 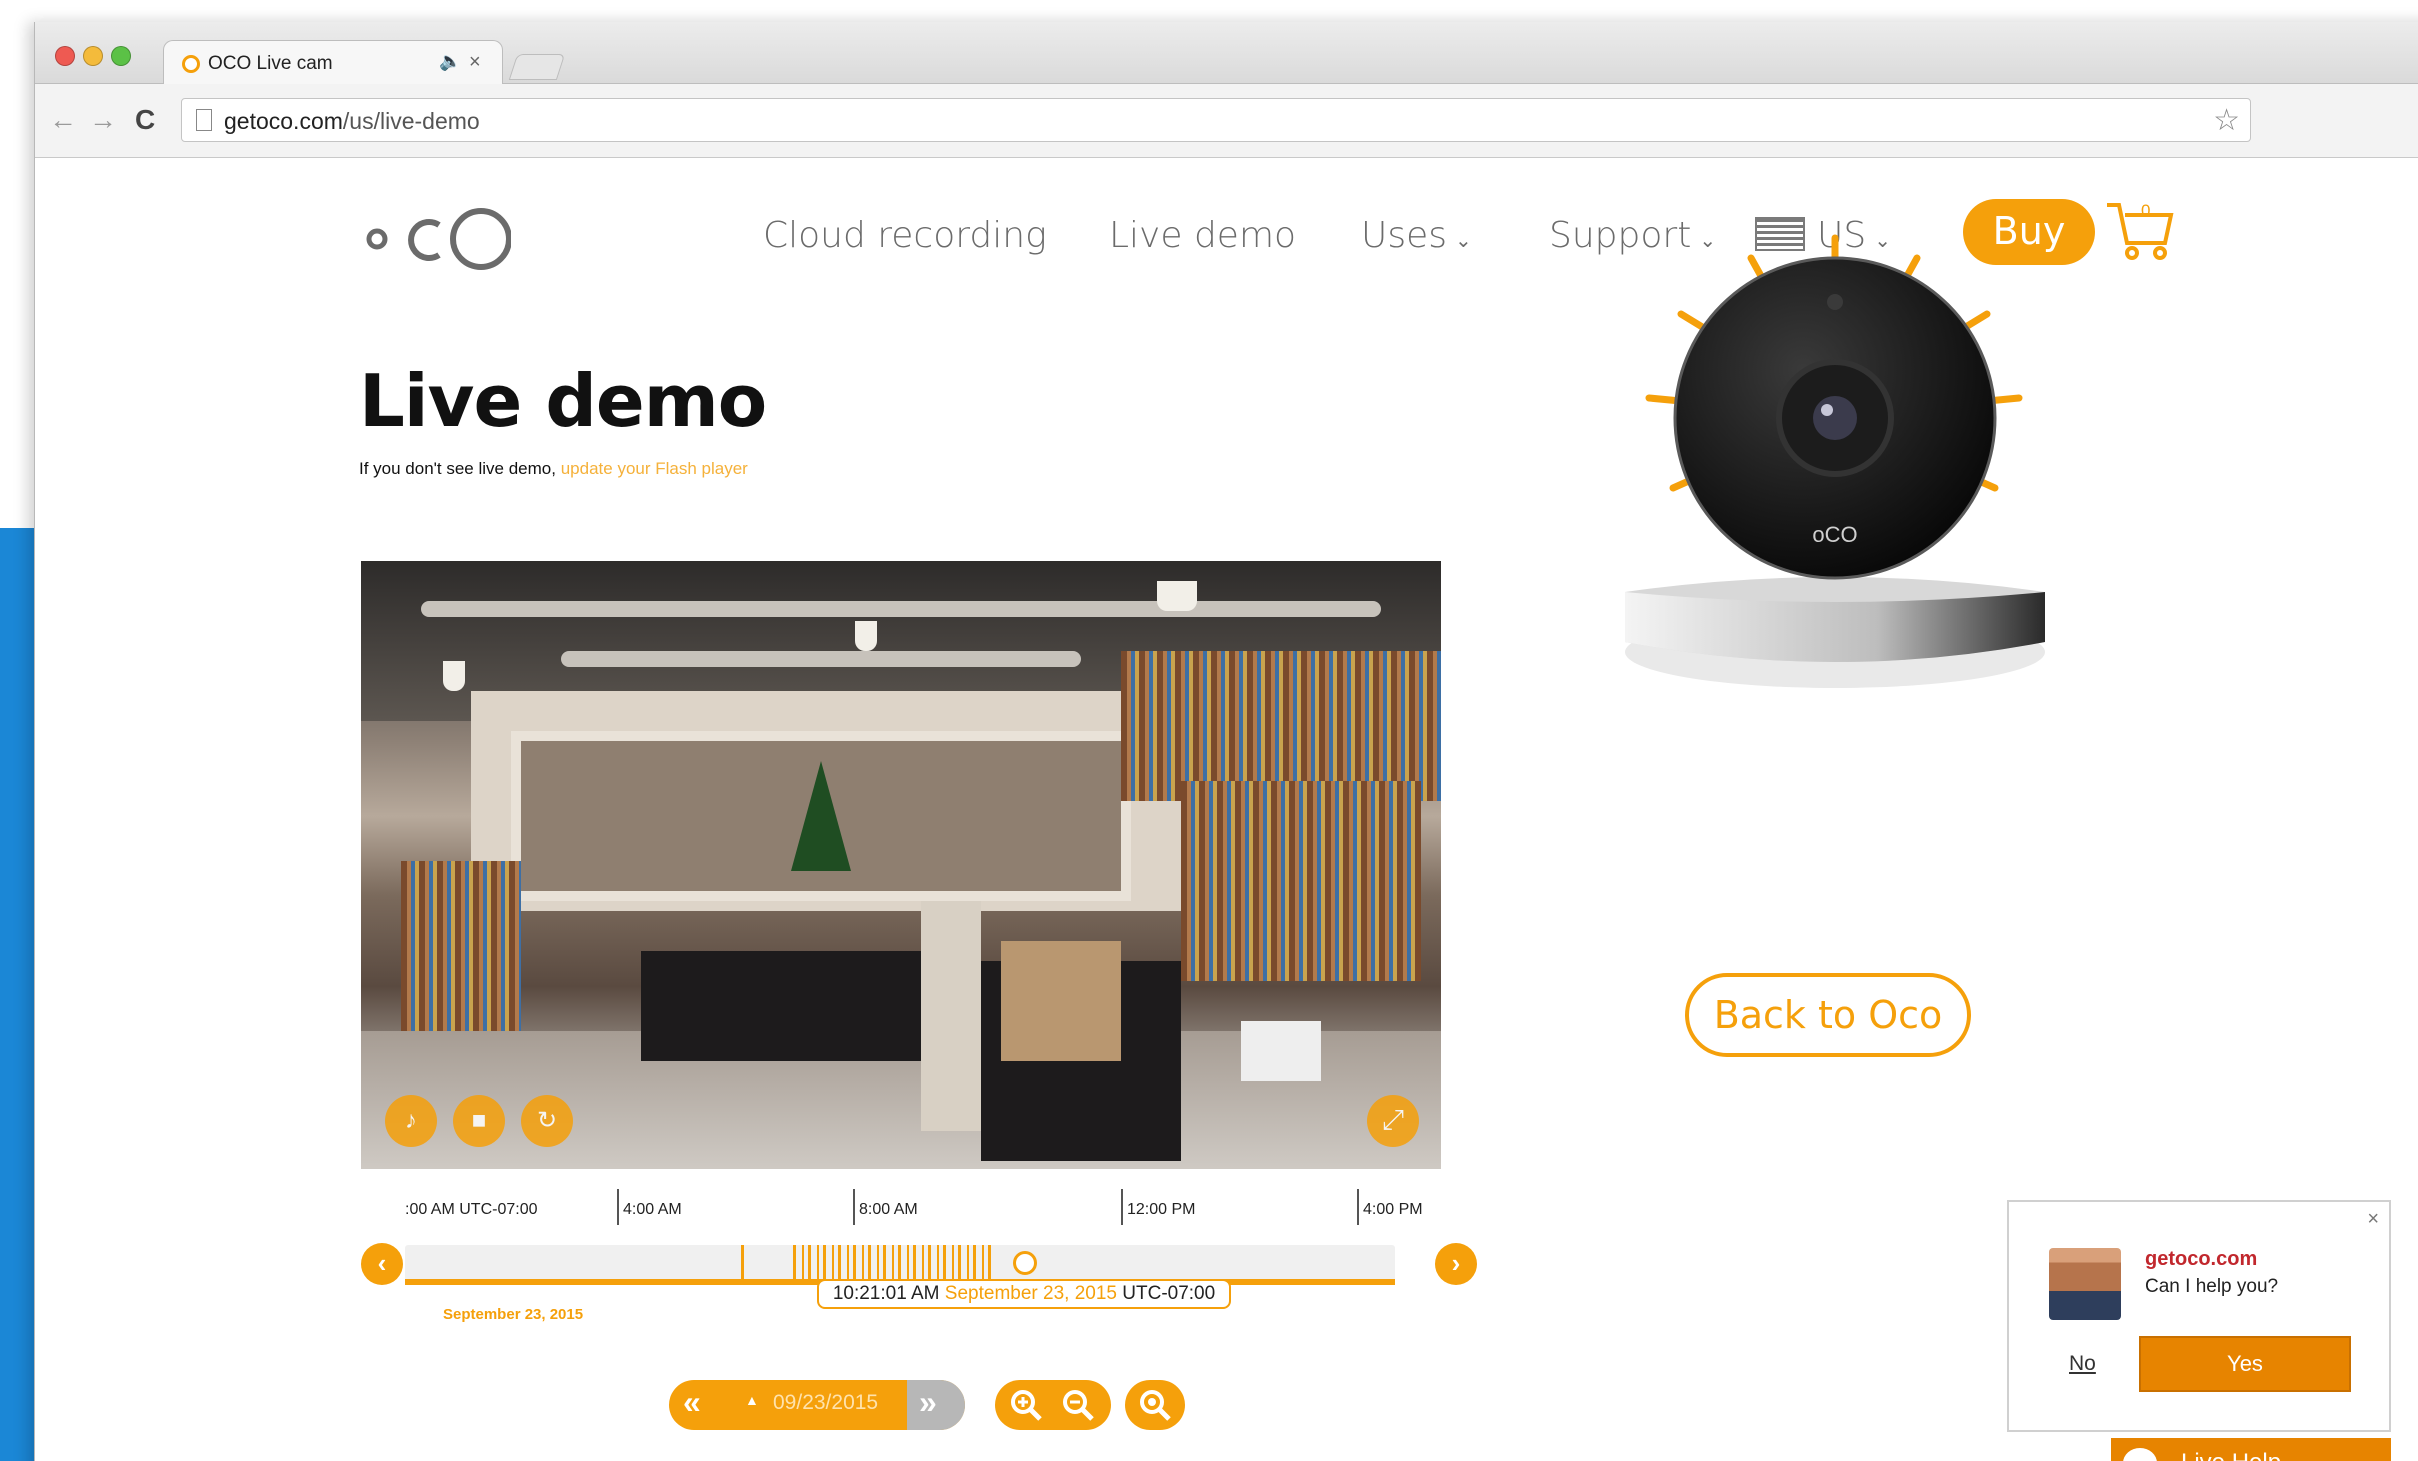 I want to click on browser-tab: OCO Live cam 🔈 ×, so click(x=333, y=63).